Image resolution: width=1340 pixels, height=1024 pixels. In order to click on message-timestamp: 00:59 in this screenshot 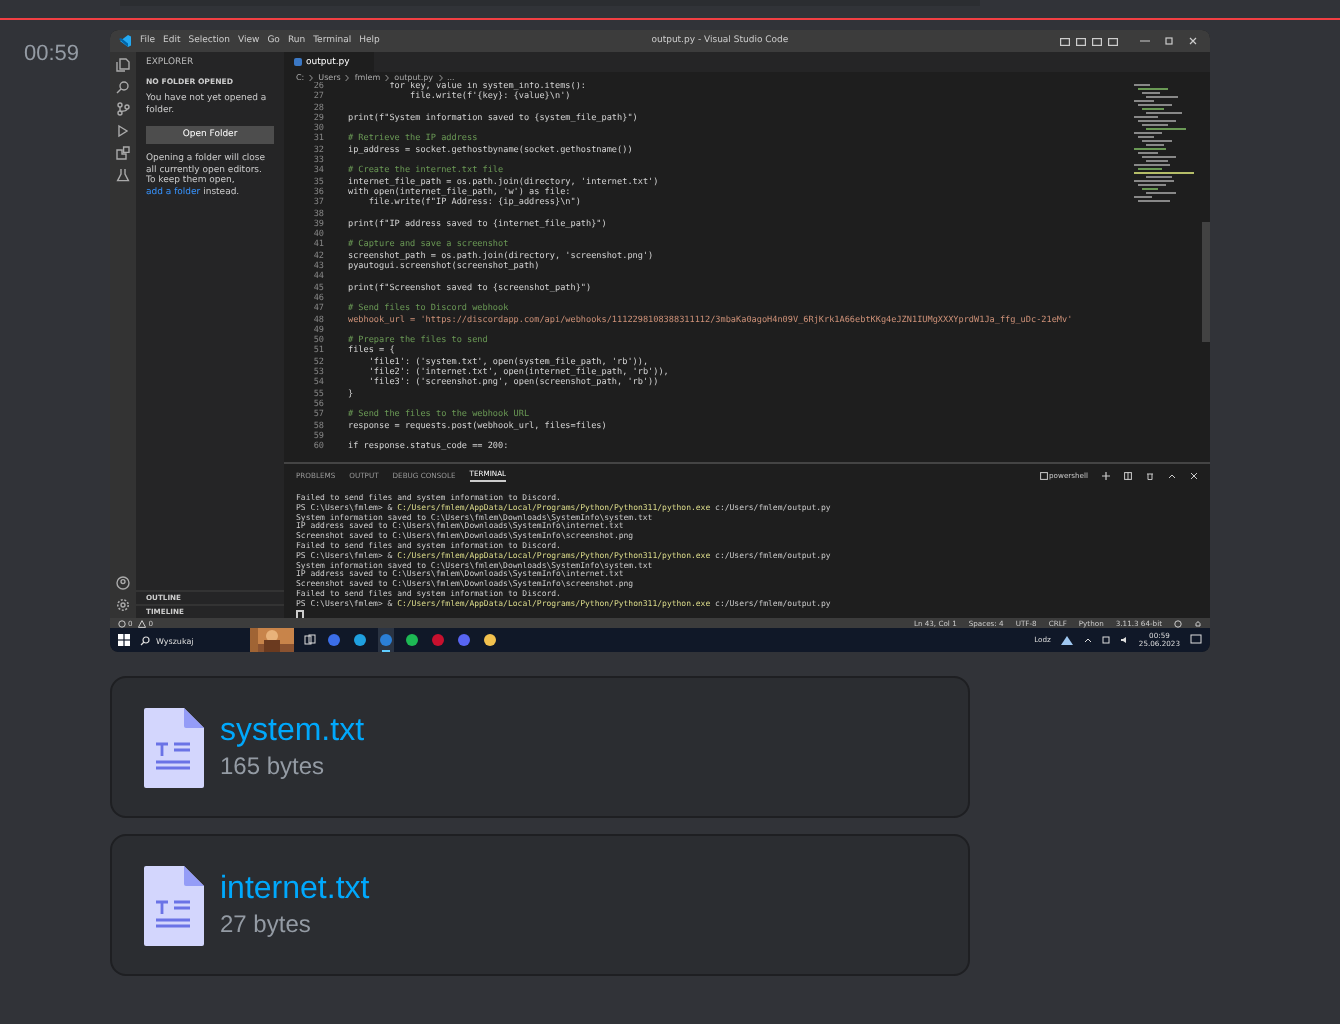, I will do `click(52, 55)`.